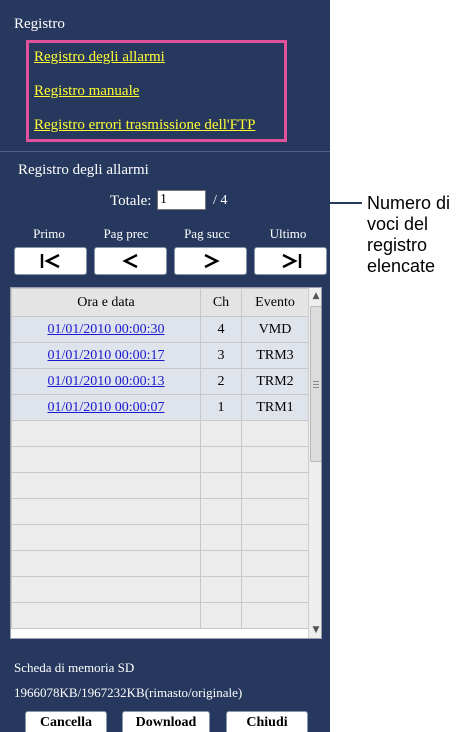  Describe the element at coordinates (99, 57) in the screenshot. I see `link-alarm-log: Registro degli allarmi` at that location.